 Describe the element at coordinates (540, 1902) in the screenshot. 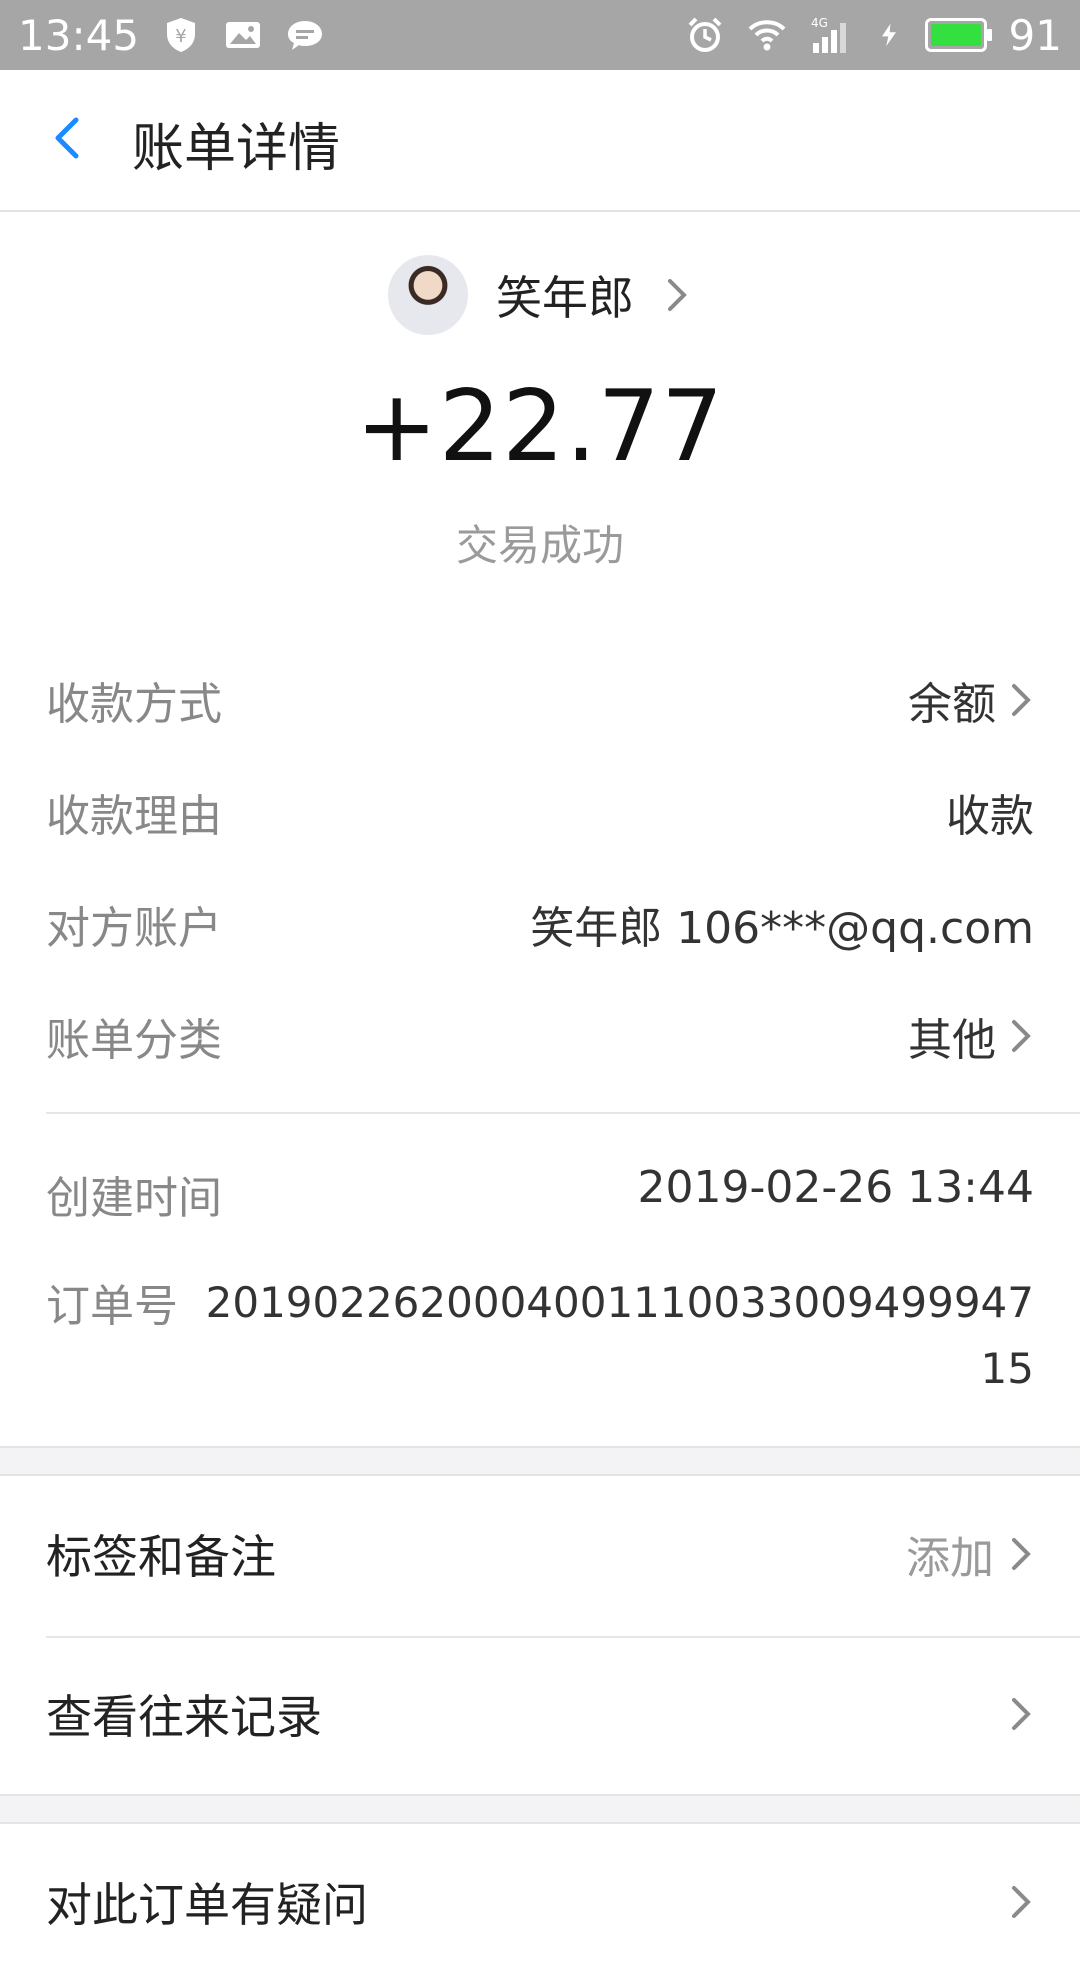

I see `order-question-row: 对此订单有疑问` at that location.